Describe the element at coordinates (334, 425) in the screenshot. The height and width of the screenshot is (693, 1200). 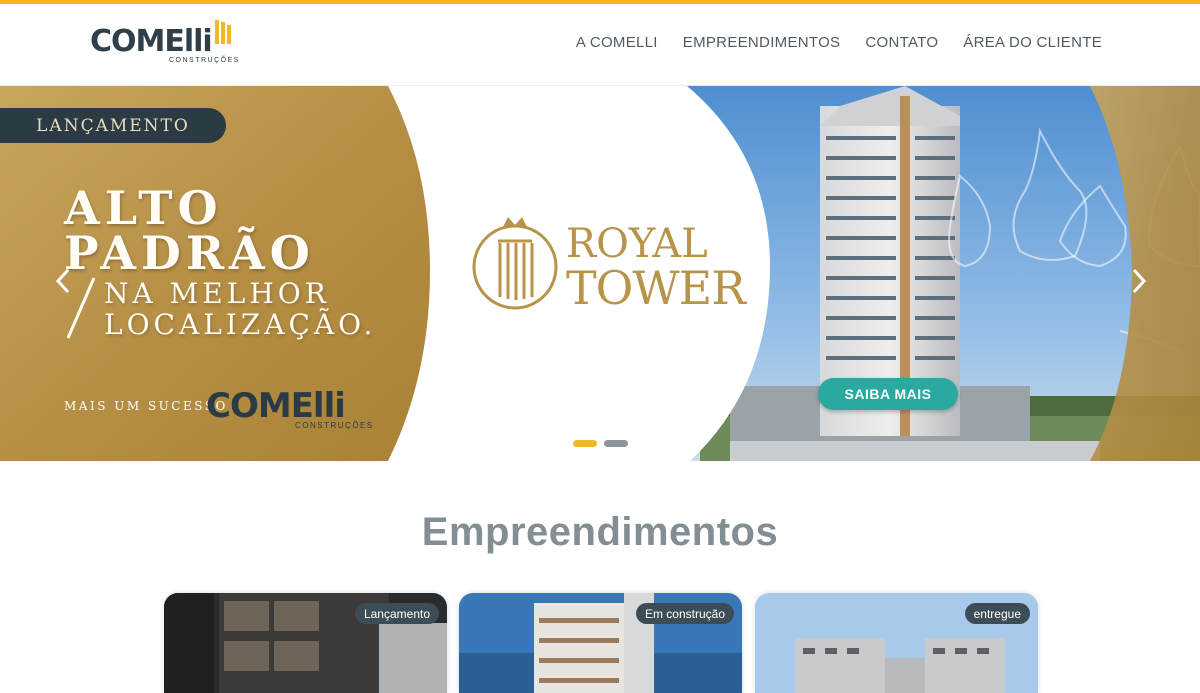
I see `hero-brand-subtitle: CONSTRUÇÕES` at that location.